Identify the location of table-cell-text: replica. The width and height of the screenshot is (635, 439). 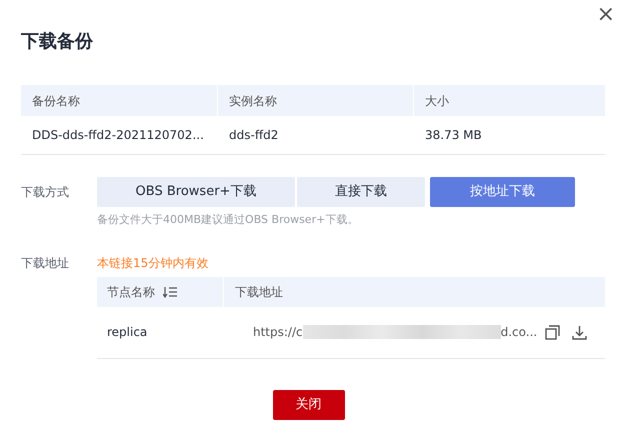
(127, 332).